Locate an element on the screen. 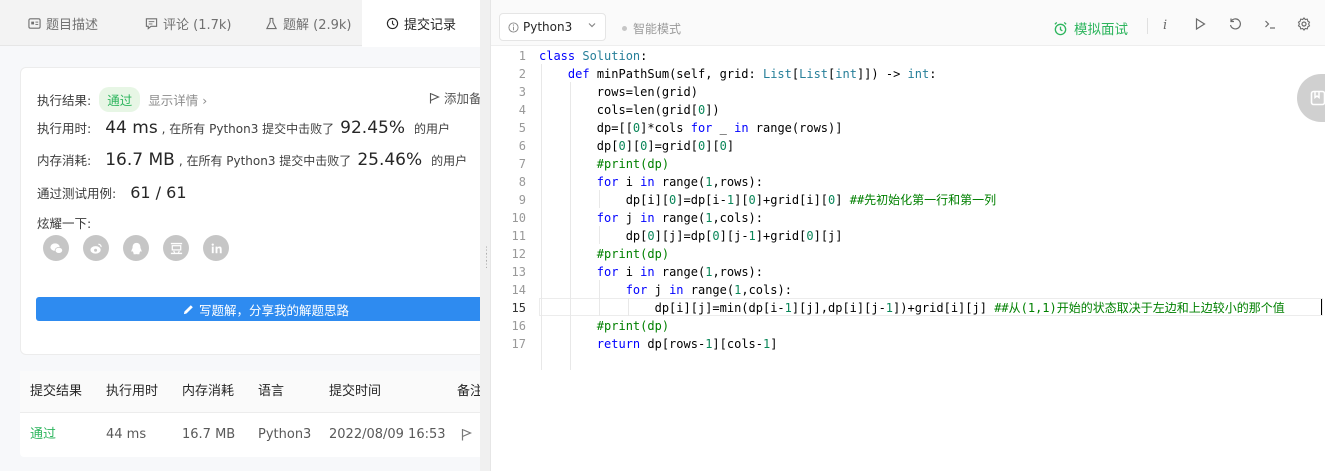  chevron-down-icon is located at coordinates (592, 25).